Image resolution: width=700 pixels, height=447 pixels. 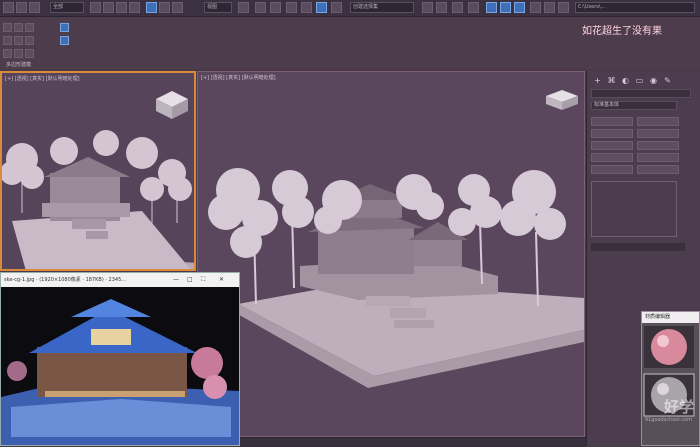 What do you see at coordinates (151, 7) in the screenshot?
I see `move-icon` at bounding box center [151, 7].